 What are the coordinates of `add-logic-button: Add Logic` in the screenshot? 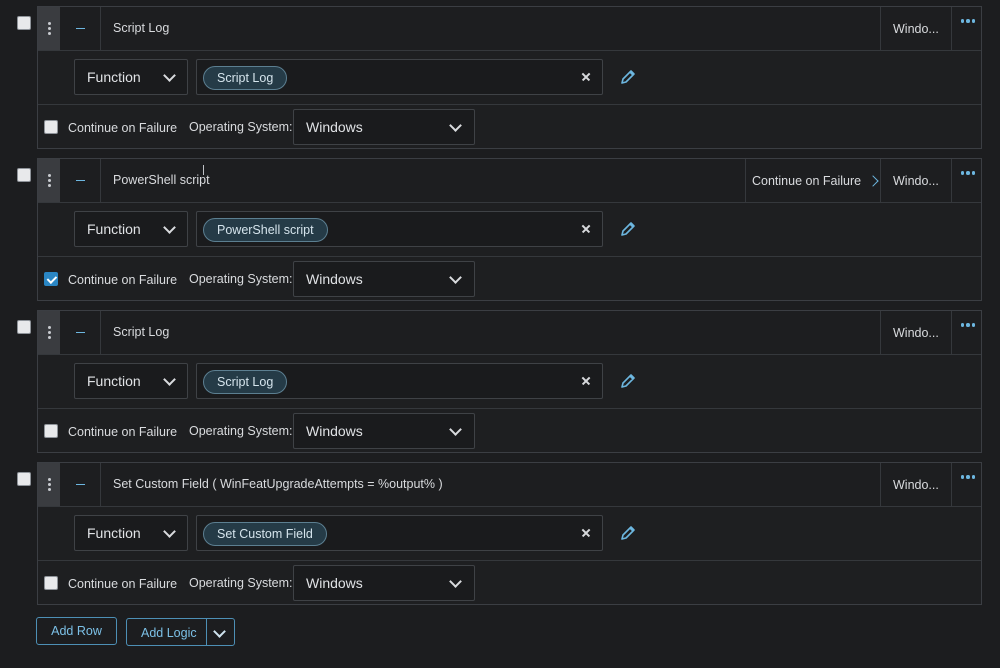 It's located at (180, 632).